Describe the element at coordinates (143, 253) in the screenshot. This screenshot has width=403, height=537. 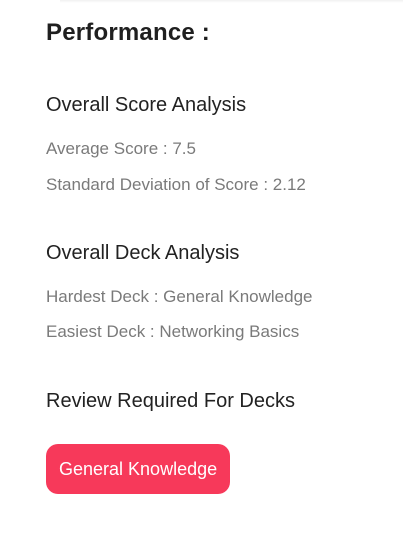
I see `deck-analysis-heading: Overall Deck Analysis` at that location.